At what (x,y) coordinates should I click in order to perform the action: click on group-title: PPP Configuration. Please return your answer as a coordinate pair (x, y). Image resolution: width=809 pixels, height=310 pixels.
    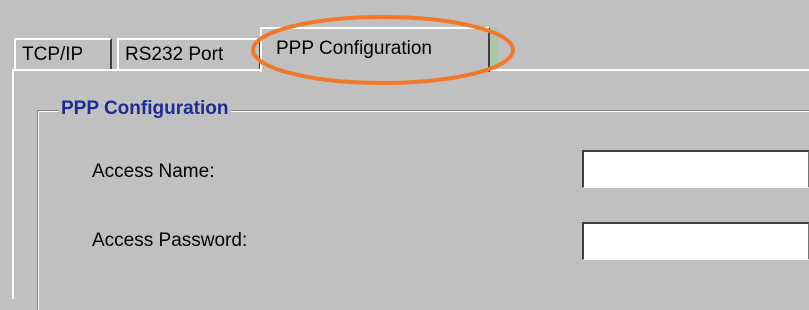
    Looking at the image, I should click on (145, 109).